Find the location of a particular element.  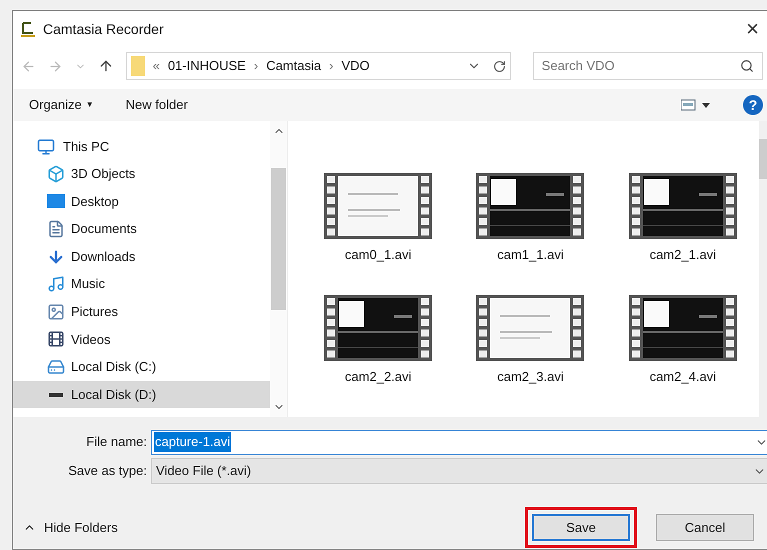

search-input: Search VDO is located at coordinates (641, 66).